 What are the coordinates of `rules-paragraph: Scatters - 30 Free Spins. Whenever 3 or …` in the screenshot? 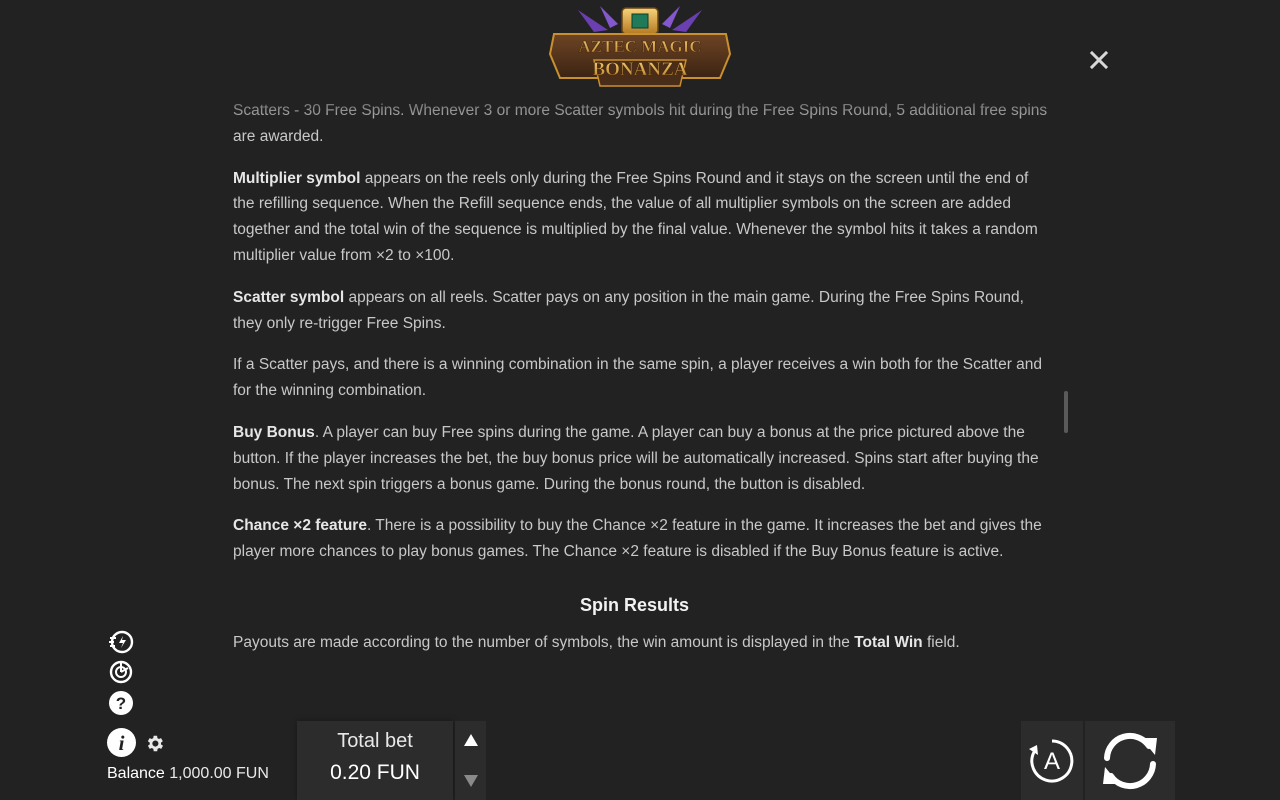 It's located at (640, 123).